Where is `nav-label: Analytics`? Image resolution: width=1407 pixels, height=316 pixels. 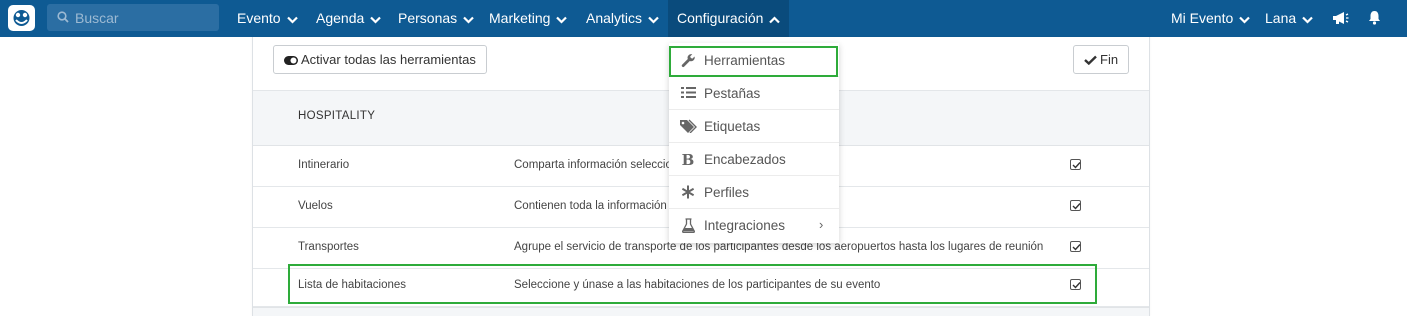 nav-label: Analytics is located at coordinates (614, 18).